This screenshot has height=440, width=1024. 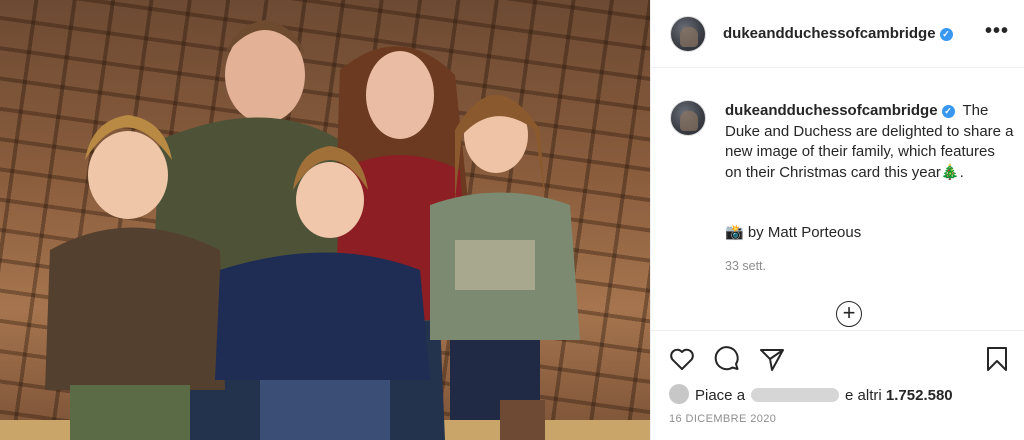 I want to click on post-header: dukeandduchessofcambridge ✓ •••, so click(x=837, y=34).